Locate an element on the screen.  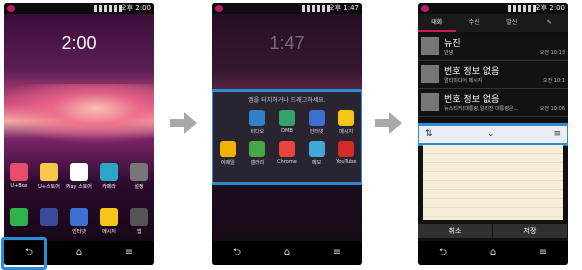
message-item: 번호 정보 없음 멀티미디어 메시지 오전 10:1 is located at coordinates (493, 75).